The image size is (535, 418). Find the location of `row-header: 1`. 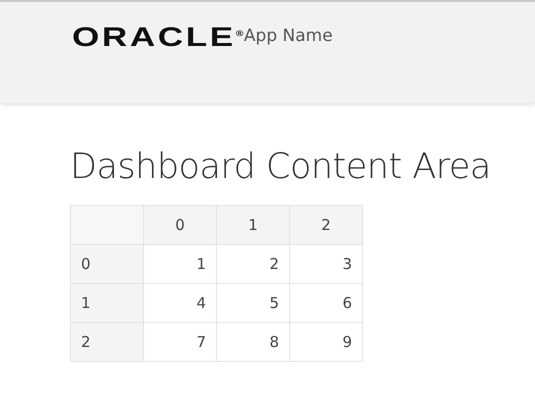

row-header: 1 is located at coordinates (107, 303).